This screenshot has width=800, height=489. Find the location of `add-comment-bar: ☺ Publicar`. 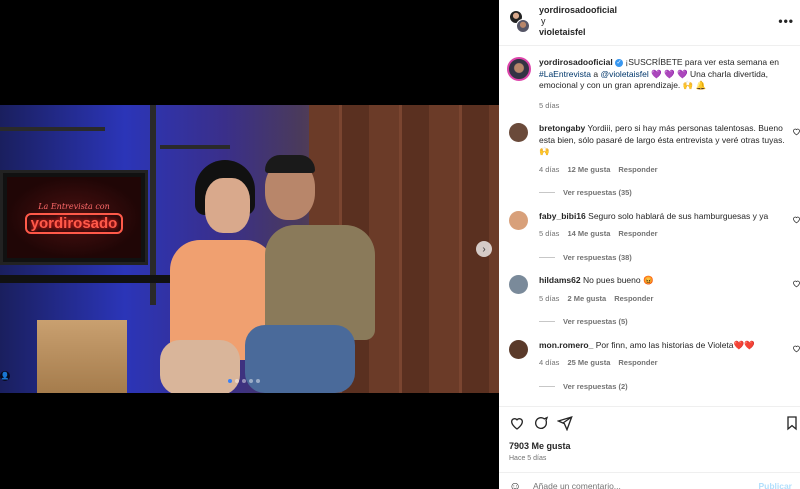

add-comment-bar: ☺ Publicar is located at coordinates (649, 480).